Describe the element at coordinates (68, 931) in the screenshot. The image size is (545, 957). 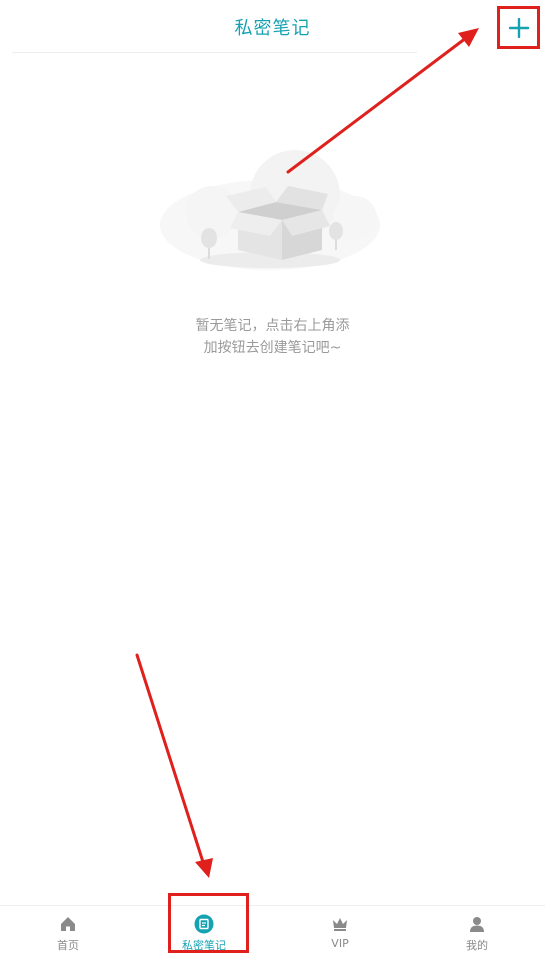
I see `tab-home: 首页` at that location.